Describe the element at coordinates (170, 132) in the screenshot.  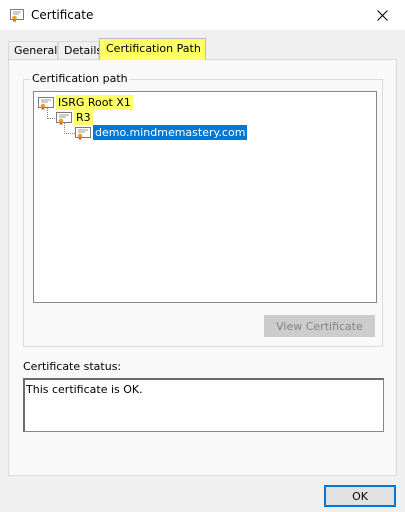
I see `tree-node-label: demo.mindmemastery.com` at that location.